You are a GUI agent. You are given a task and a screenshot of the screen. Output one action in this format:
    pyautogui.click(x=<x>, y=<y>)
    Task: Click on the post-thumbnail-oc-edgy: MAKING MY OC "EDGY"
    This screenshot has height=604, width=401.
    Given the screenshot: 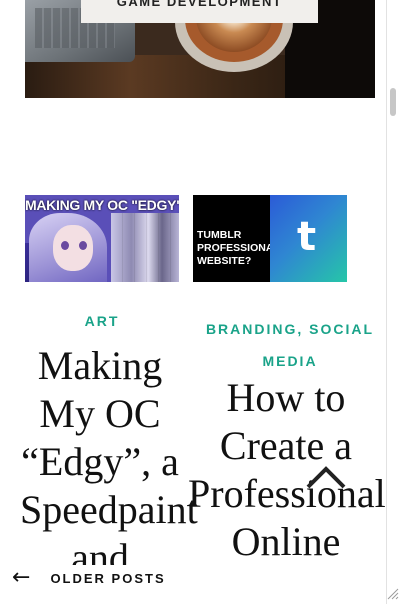 What is the action you would take?
    pyautogui.click(x=102, y=238)
    